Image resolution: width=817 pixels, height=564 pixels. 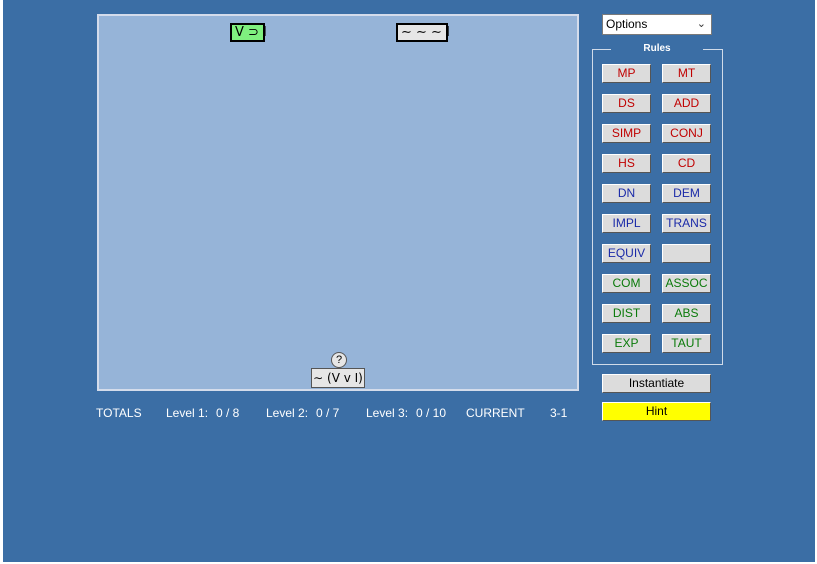 I want to click on rule-equiv-button: EQUIV, so click(x=626, y=253).